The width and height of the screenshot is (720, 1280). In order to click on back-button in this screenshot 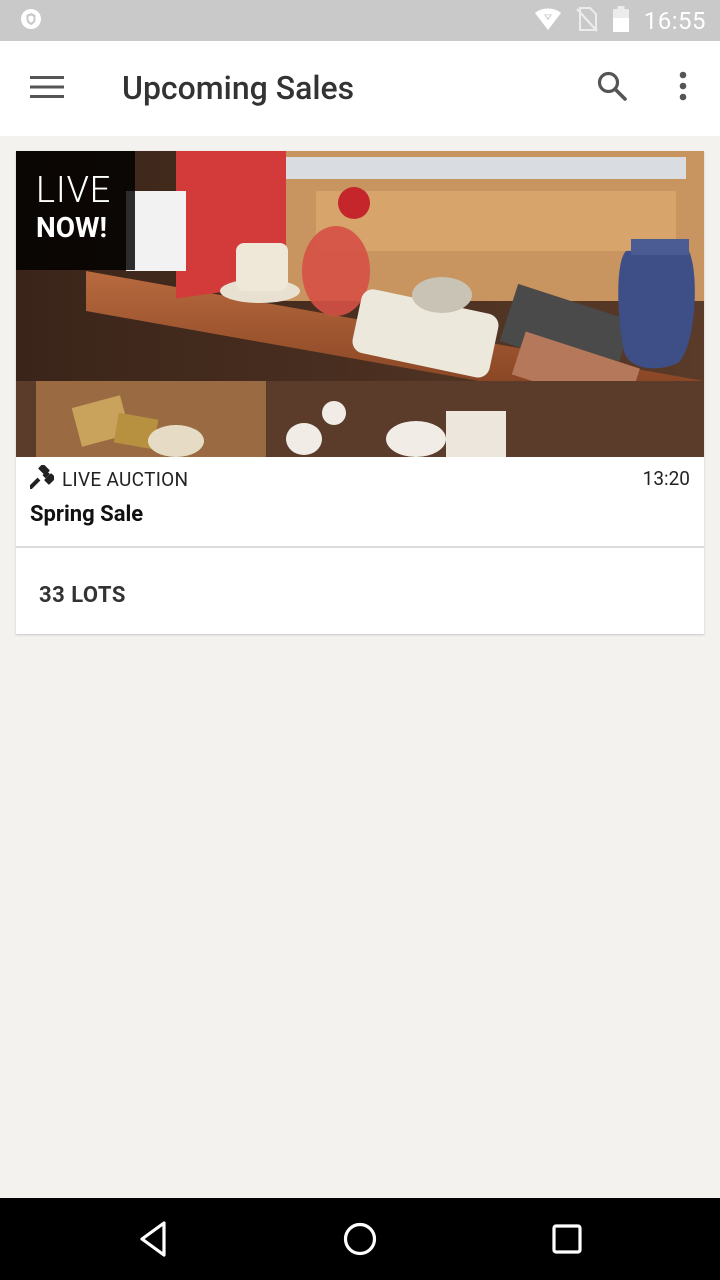, I will do `click(154, 1239)`.